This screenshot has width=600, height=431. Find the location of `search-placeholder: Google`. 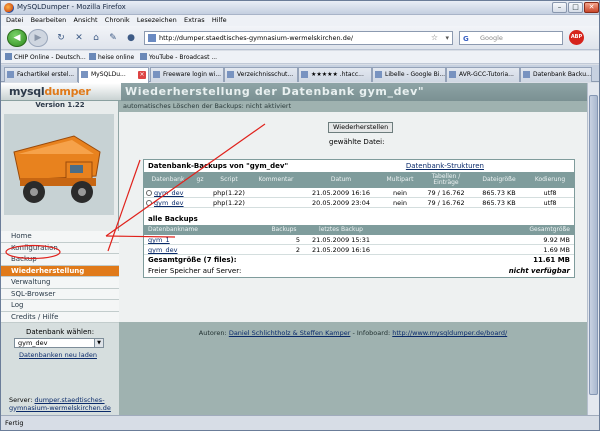

search-placeholder: Google is located at coordinates (491, 38).